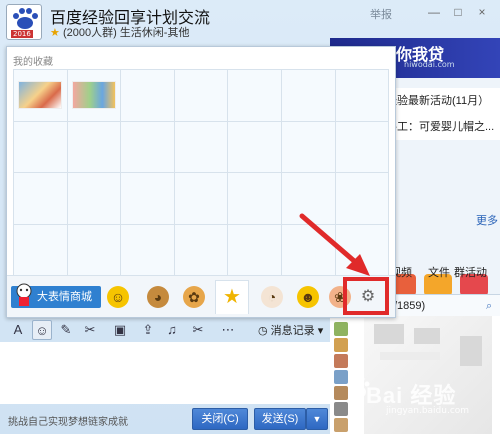  What do you see at coordinates (487, 220) in the screenshot?
I see `more-link: 更多` at bounding box center [487, 220].